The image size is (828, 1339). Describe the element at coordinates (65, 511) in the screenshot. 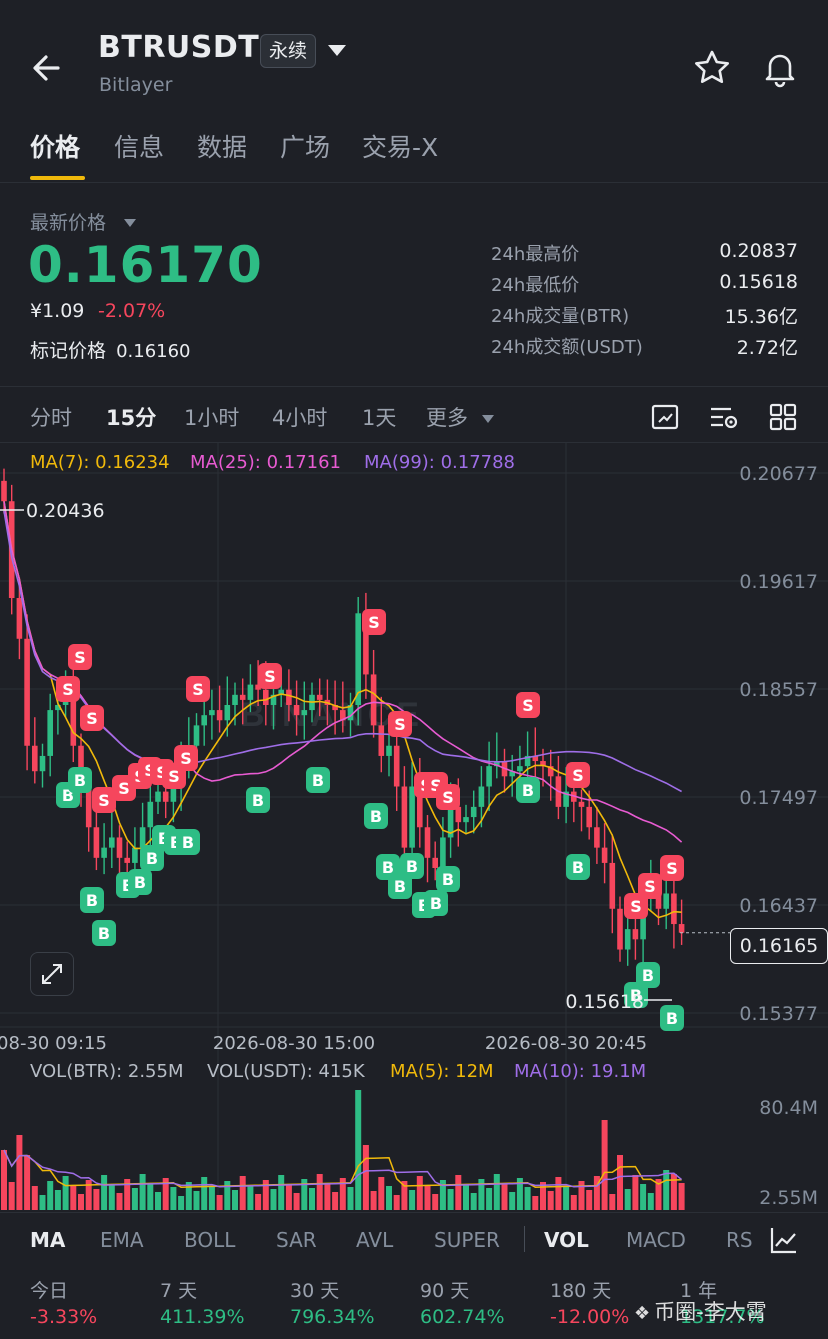

I see `high-price-marker: 0.20436` at that location.